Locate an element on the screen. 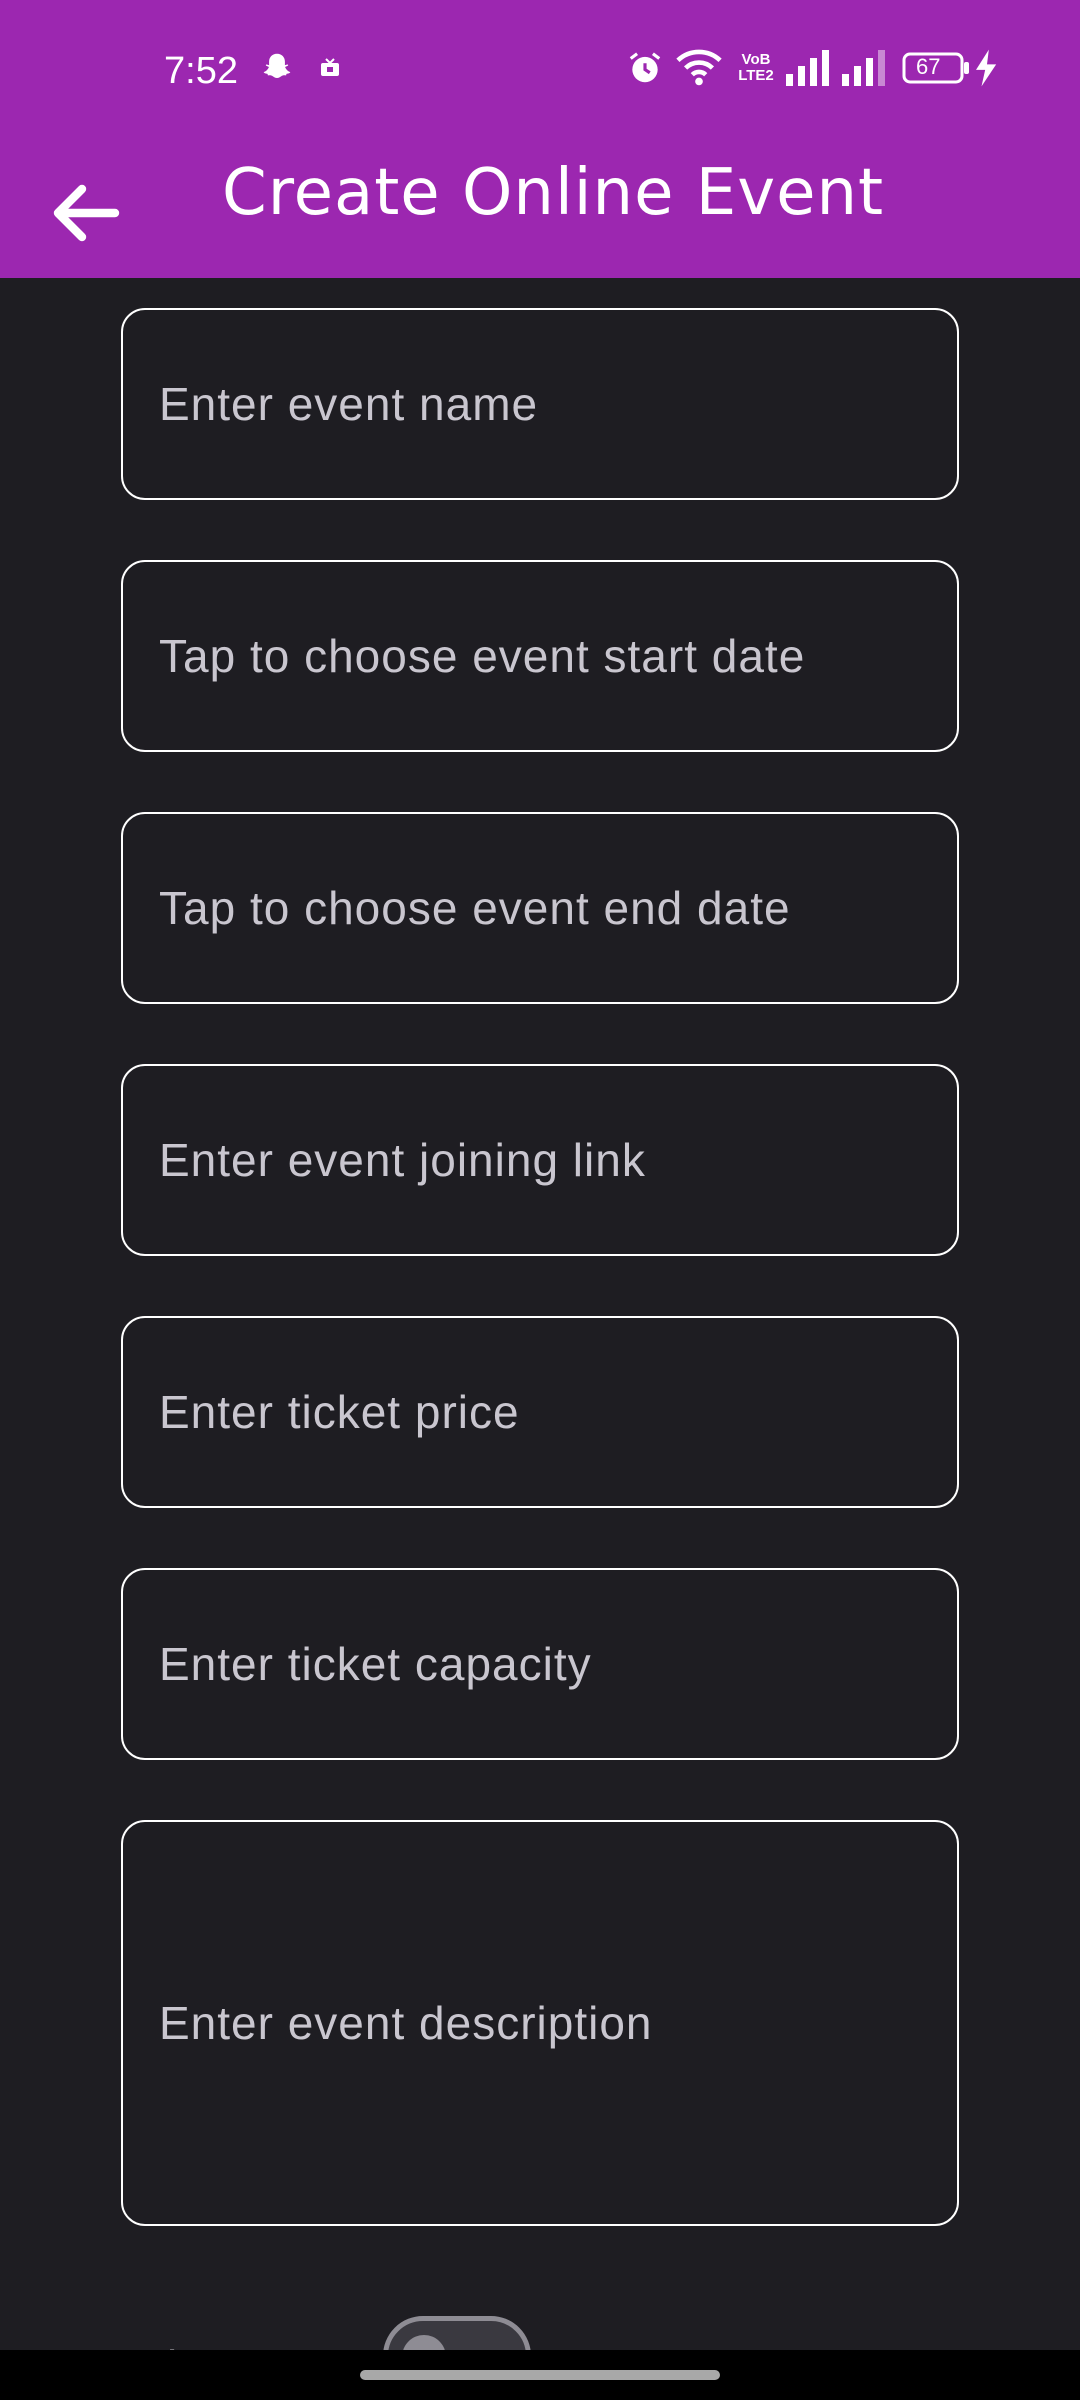 Image resolution: width=1080 pixels, height=2400 pixels. ticket-price-placeholder: Enter ticket price is located at coordinates (339, 1412).